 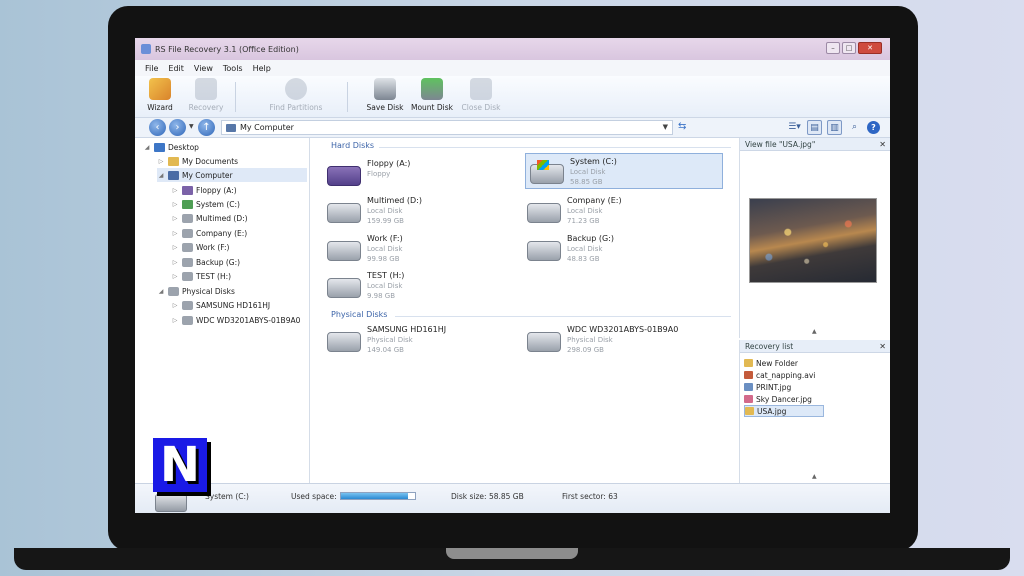 I want to click on recovery-item-label: USA.jpg, so click(x=772, y=411).